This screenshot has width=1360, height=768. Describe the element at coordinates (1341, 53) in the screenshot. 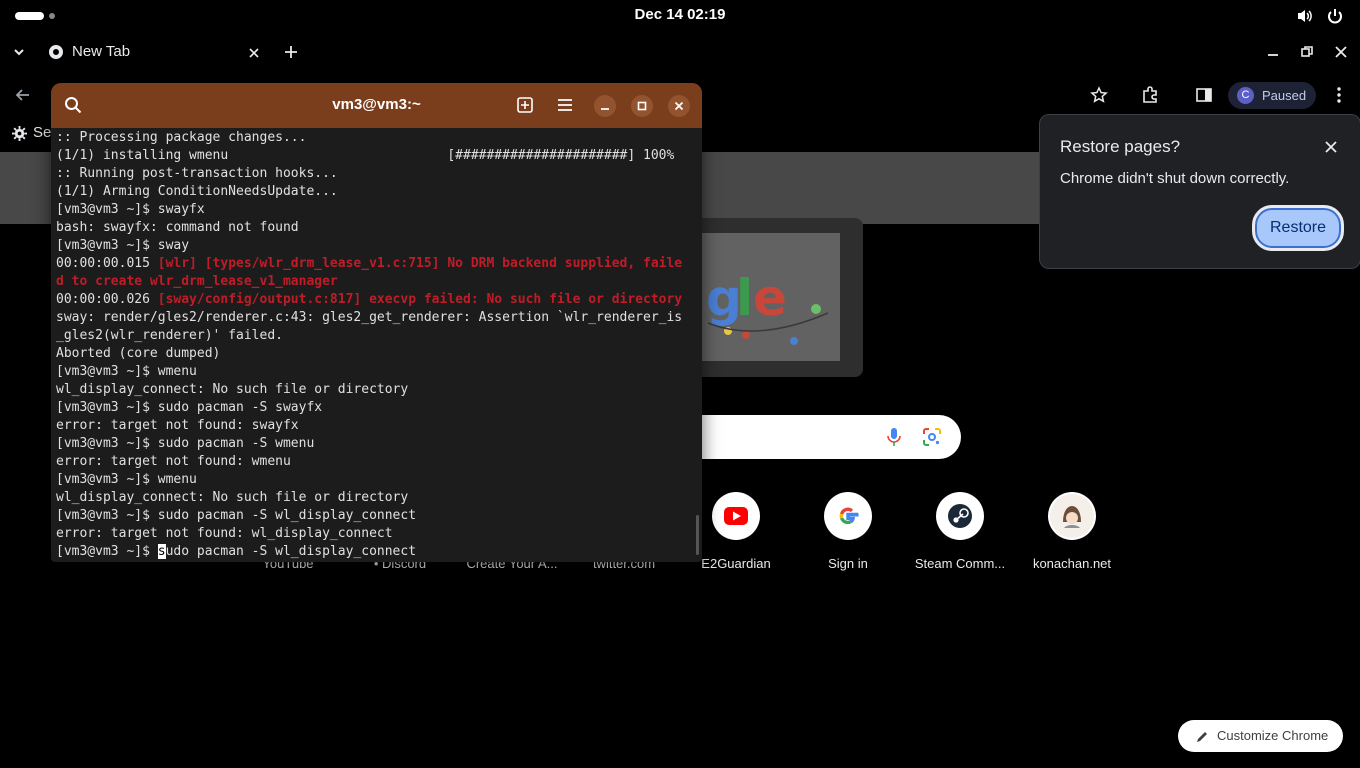

I see `close-window-icon` at that location.